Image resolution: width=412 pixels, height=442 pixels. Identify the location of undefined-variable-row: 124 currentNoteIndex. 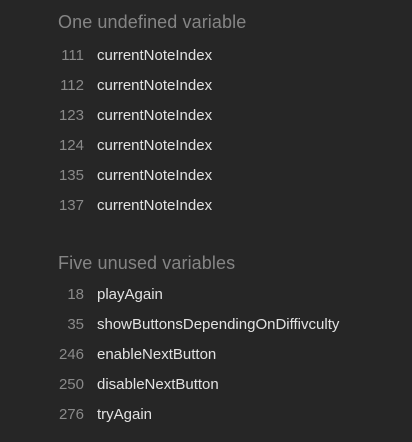
(206, 151).